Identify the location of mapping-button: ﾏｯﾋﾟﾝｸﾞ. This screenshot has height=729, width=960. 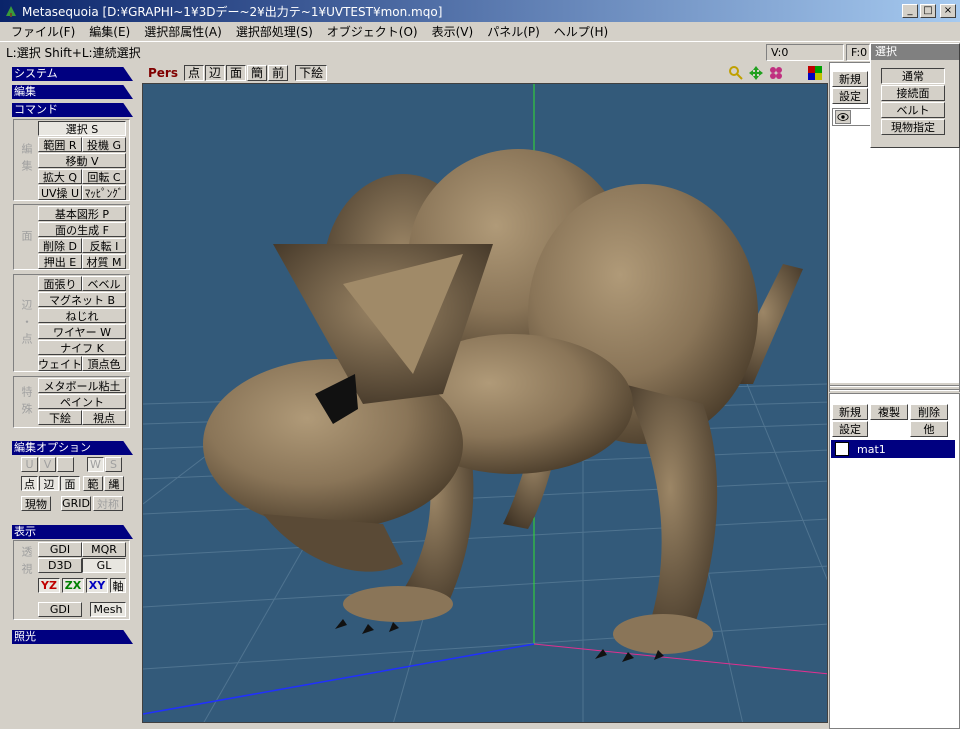
(104, 192).